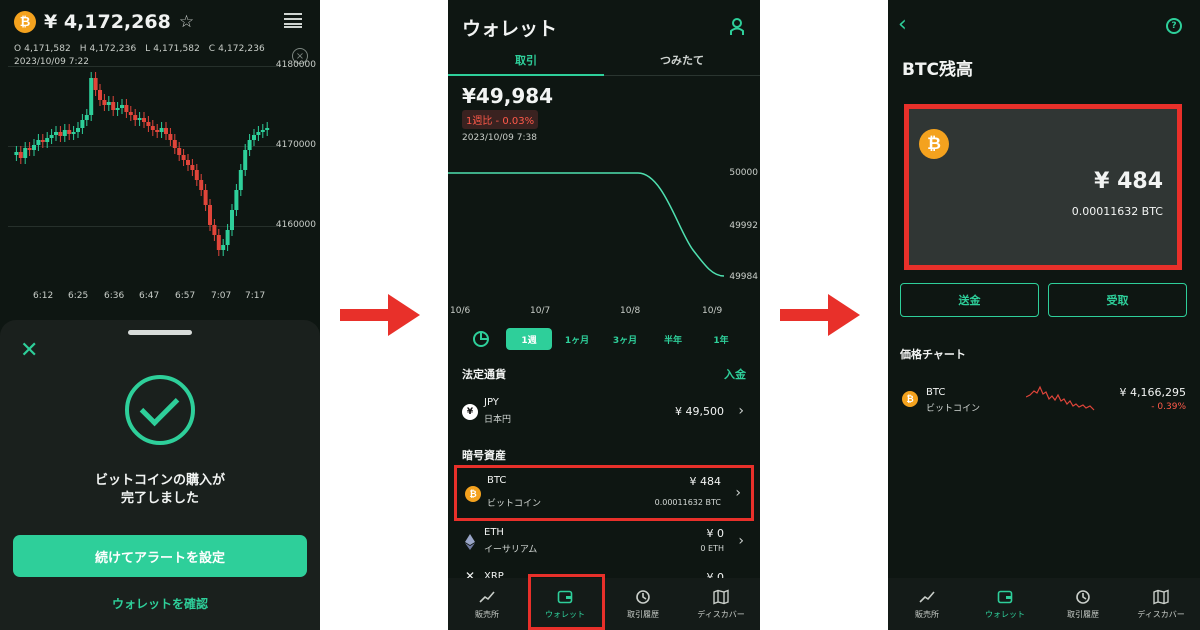 The width and height of the screenshot is (1200, 630). I want to click on asset-value: ¥ 49,500, so click(699, 411).